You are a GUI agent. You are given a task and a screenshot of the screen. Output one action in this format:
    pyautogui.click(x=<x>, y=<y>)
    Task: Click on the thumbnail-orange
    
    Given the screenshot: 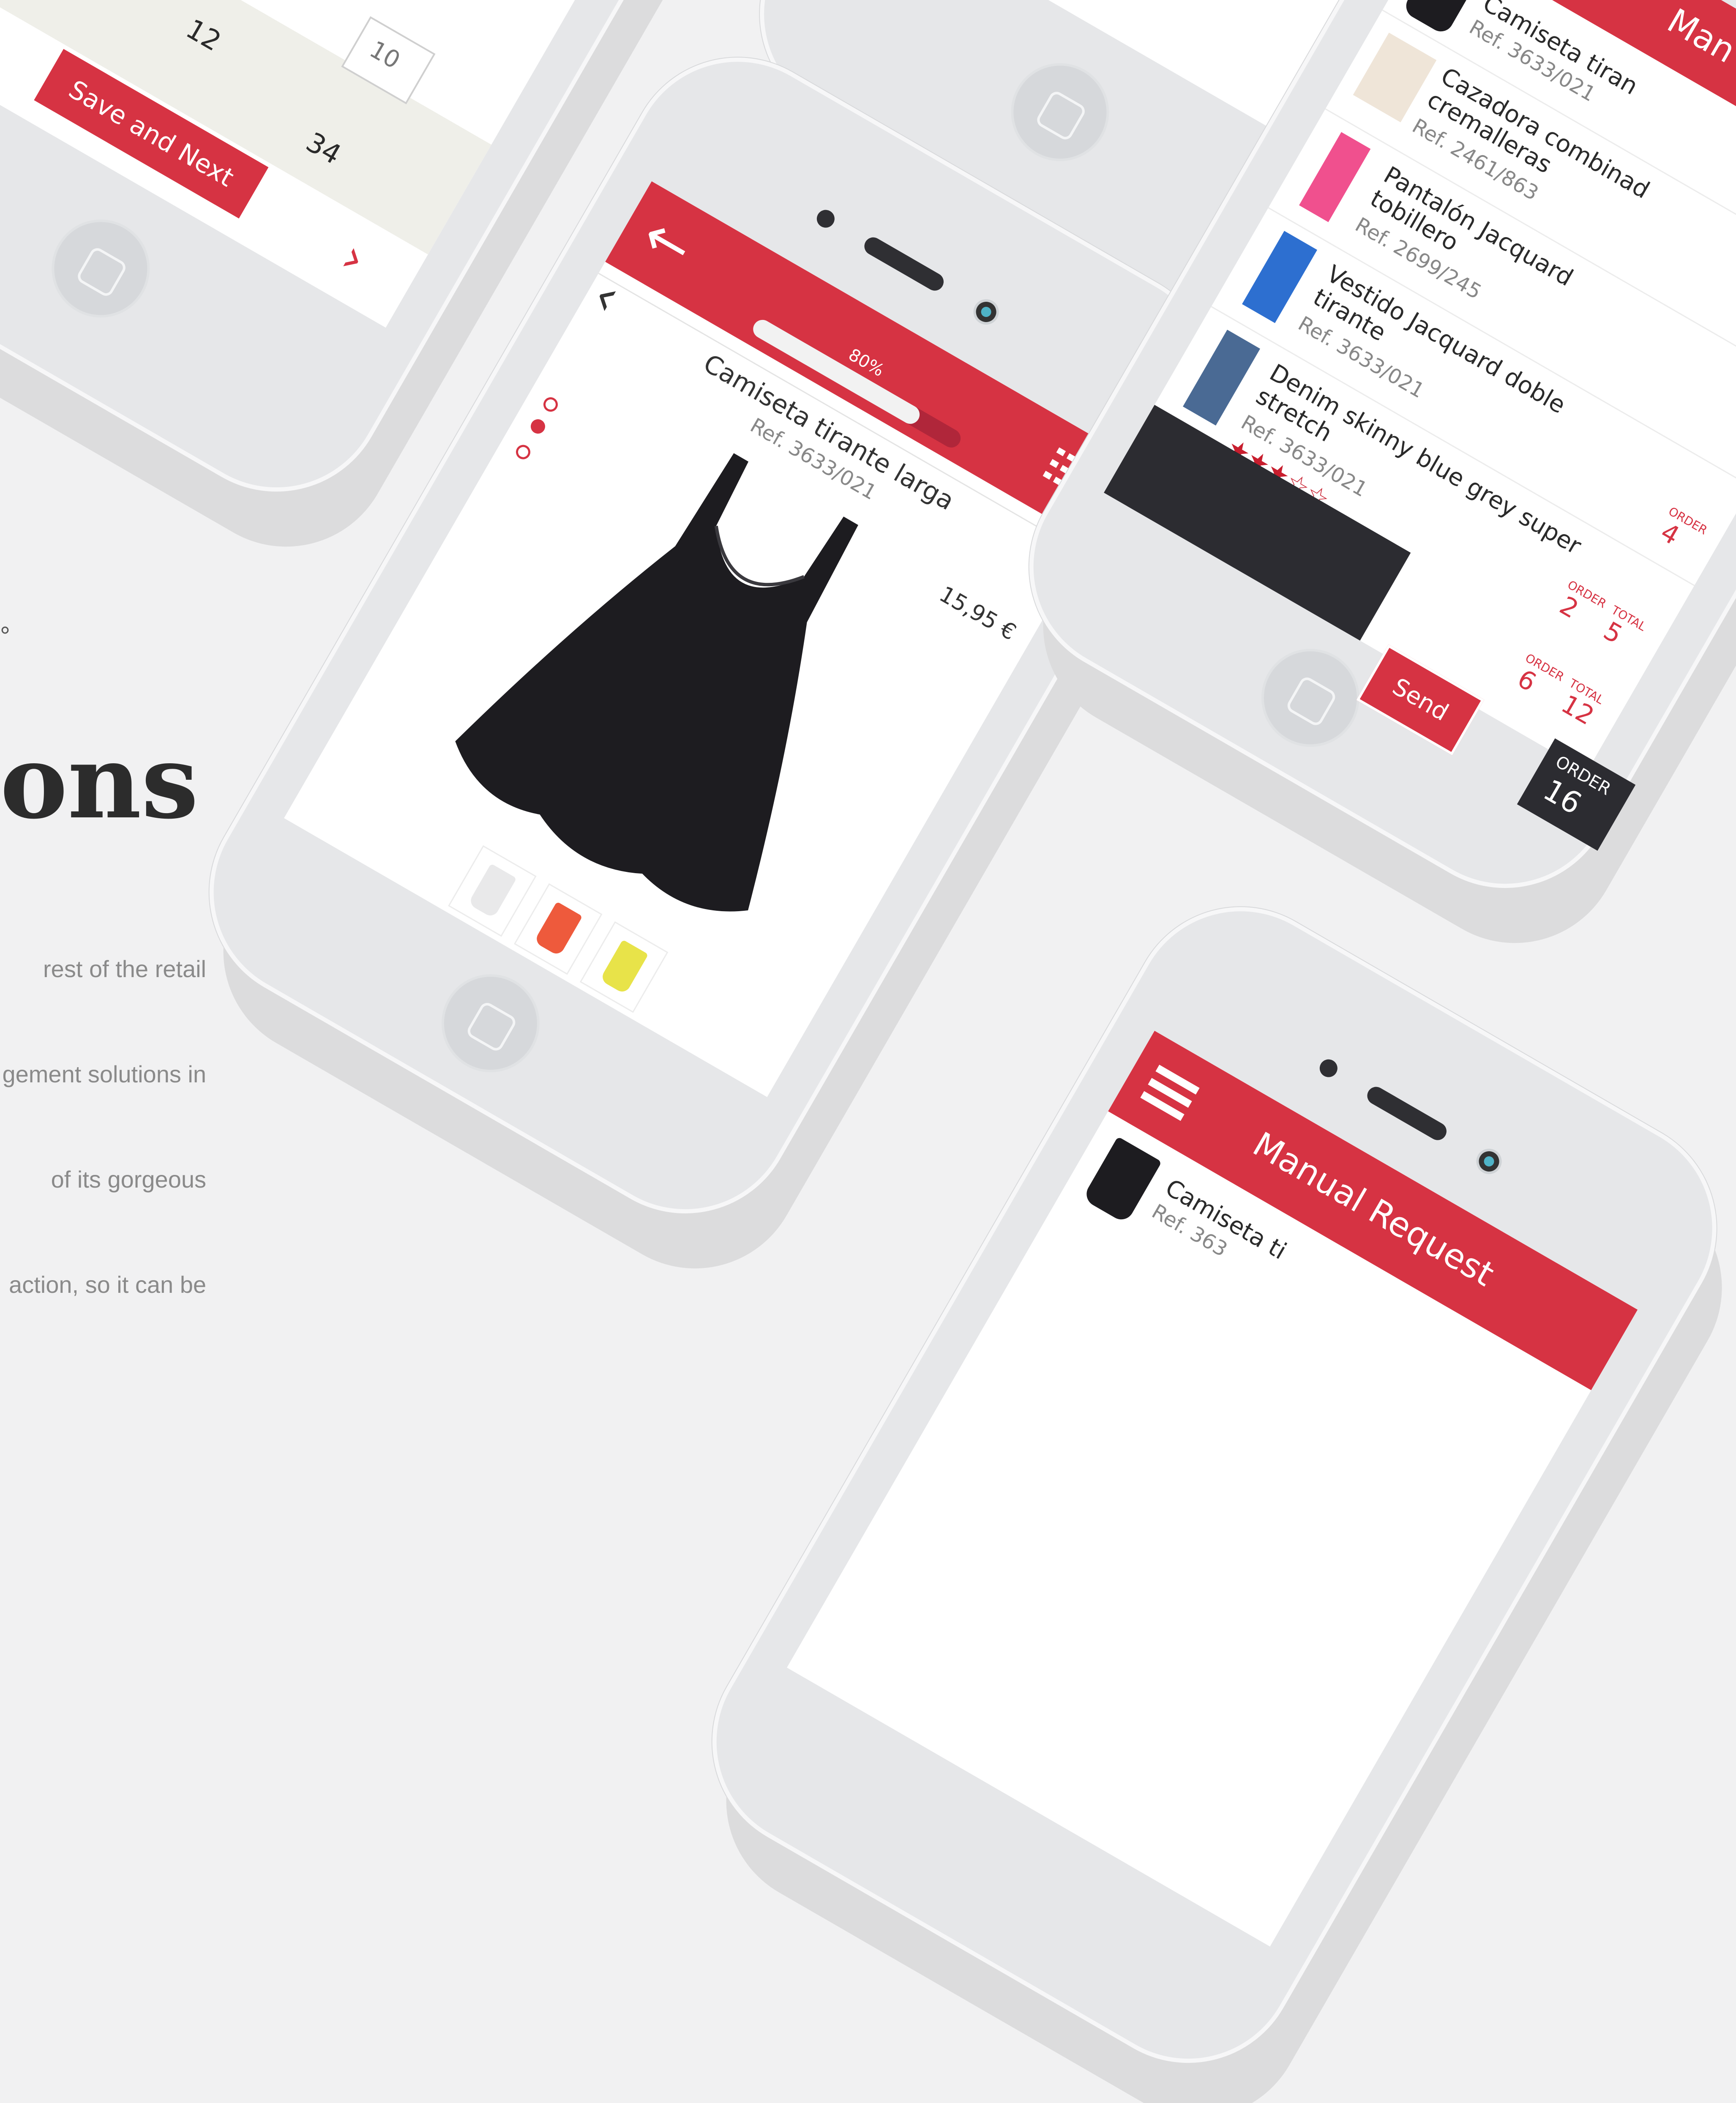 What is the action you would take?
    pyautogui.click(x=558, y=929)
    